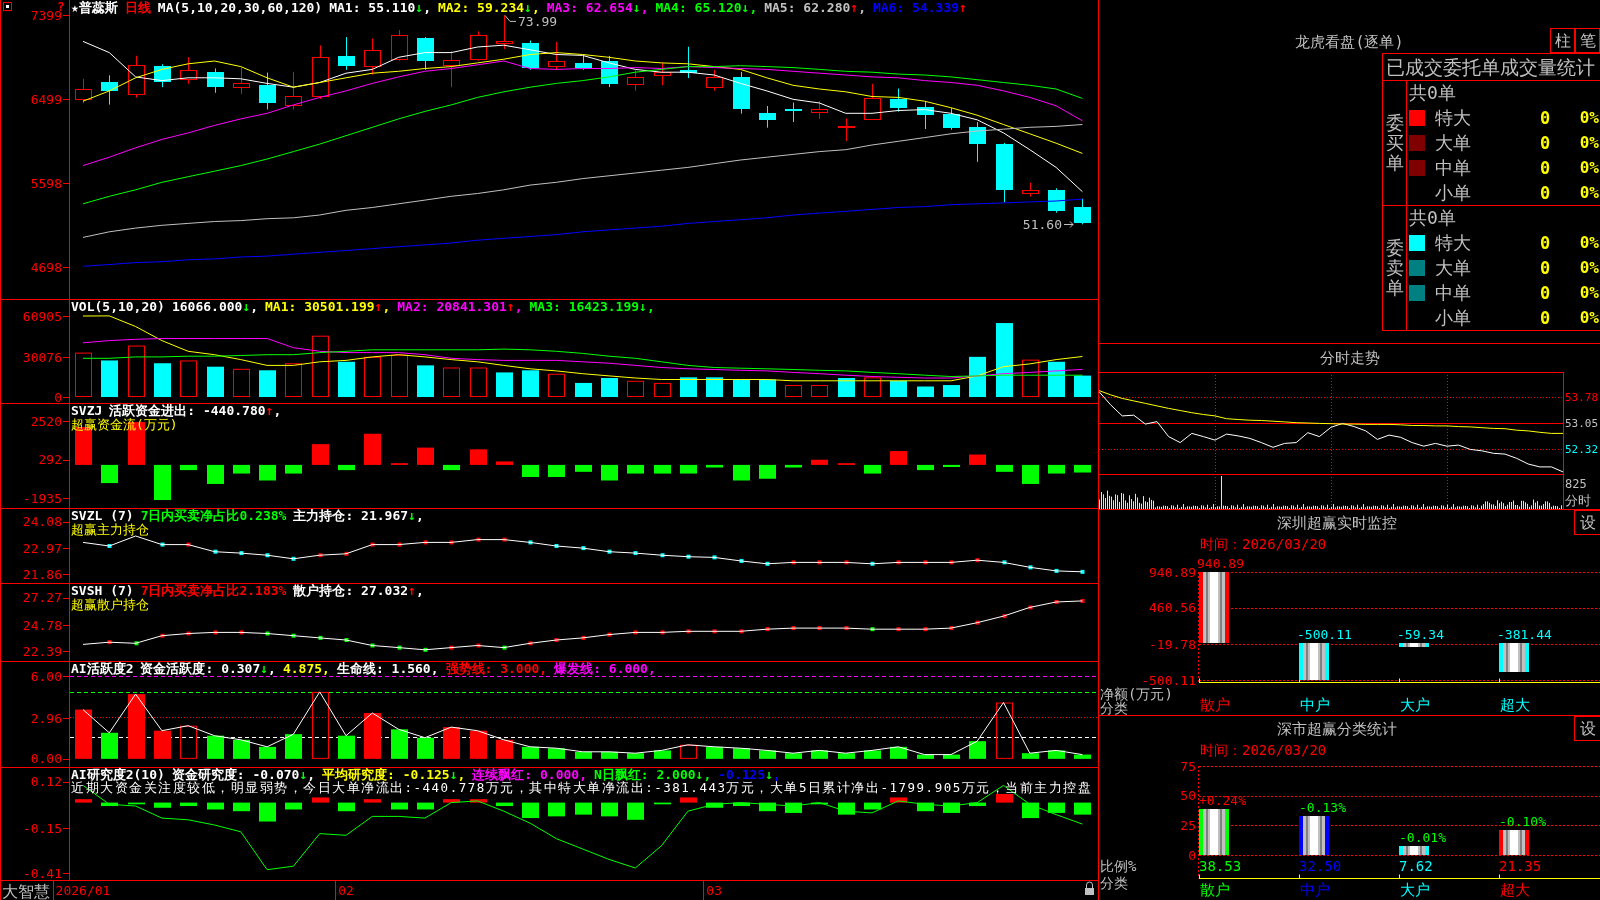  What do you see at coordinates (46, 267) in the screenshot?
I see `axis-label: 4698` at bounding box center [46, 267].